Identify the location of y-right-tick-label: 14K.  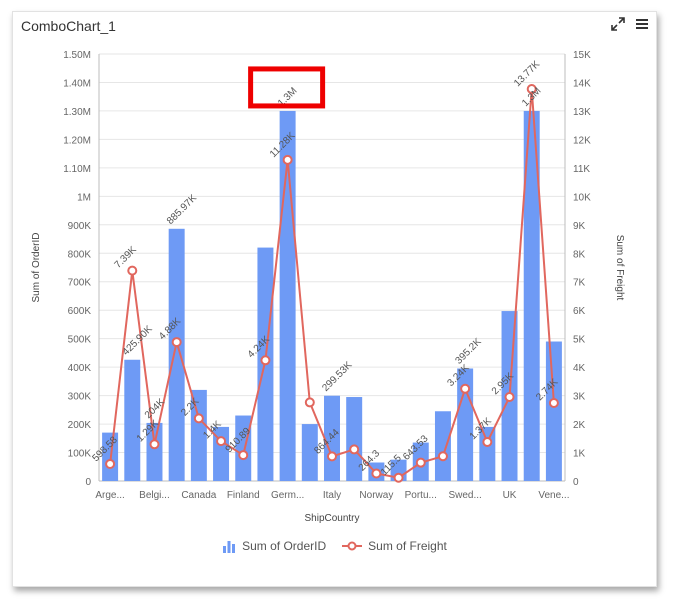
(582, 83).